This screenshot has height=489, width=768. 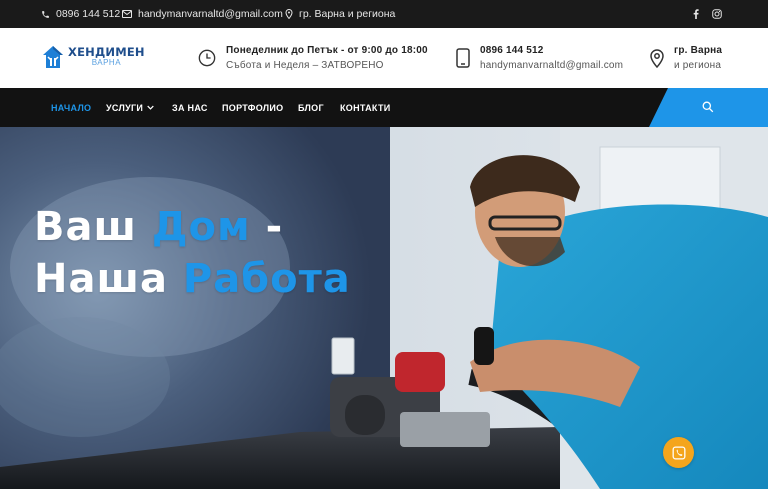 I want to click on city-region: и региона, so click(x=698, y=65).